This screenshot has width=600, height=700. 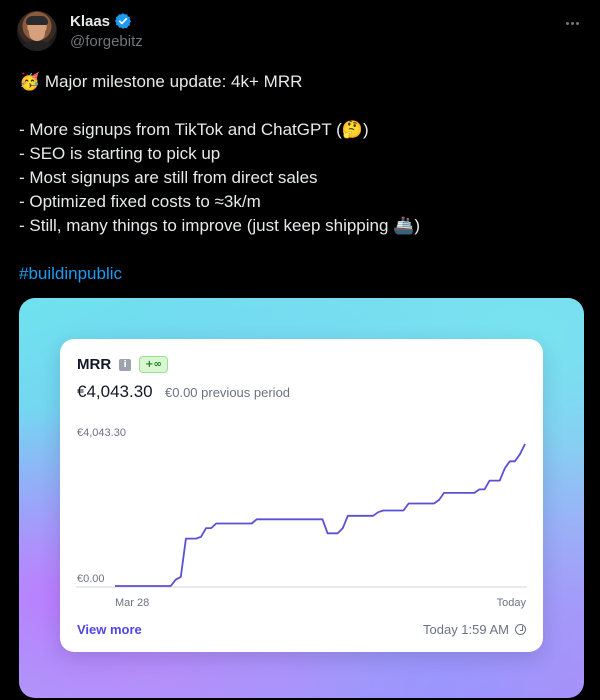 I want to click on party-face-emoji: 🥳, so click(x=30, y=82).